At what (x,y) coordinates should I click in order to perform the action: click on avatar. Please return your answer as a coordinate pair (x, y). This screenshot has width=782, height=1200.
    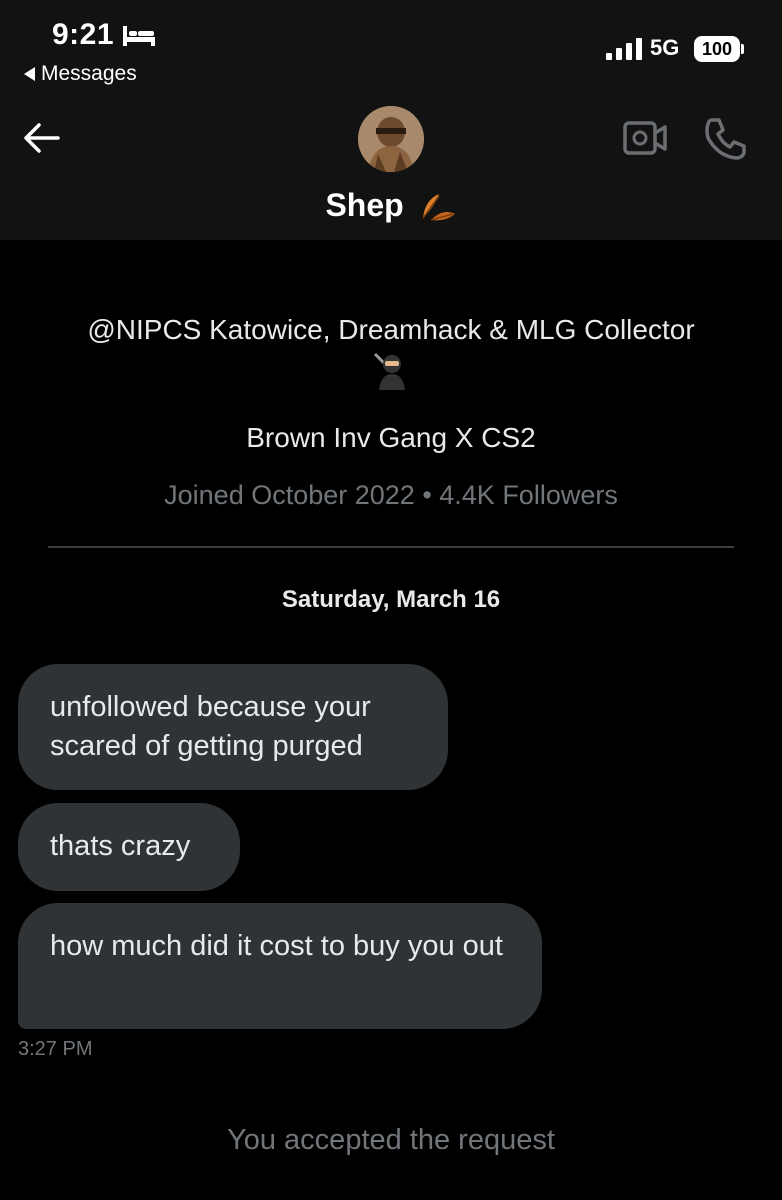
    Looking at the image, I should click on (391, 139).